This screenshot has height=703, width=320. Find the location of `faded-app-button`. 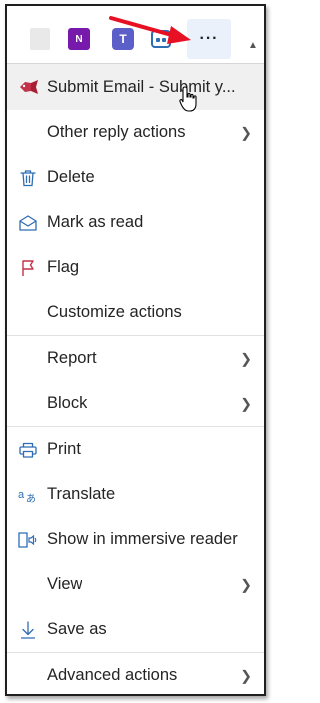

faded-app-button is located at coordinates (40, 39).